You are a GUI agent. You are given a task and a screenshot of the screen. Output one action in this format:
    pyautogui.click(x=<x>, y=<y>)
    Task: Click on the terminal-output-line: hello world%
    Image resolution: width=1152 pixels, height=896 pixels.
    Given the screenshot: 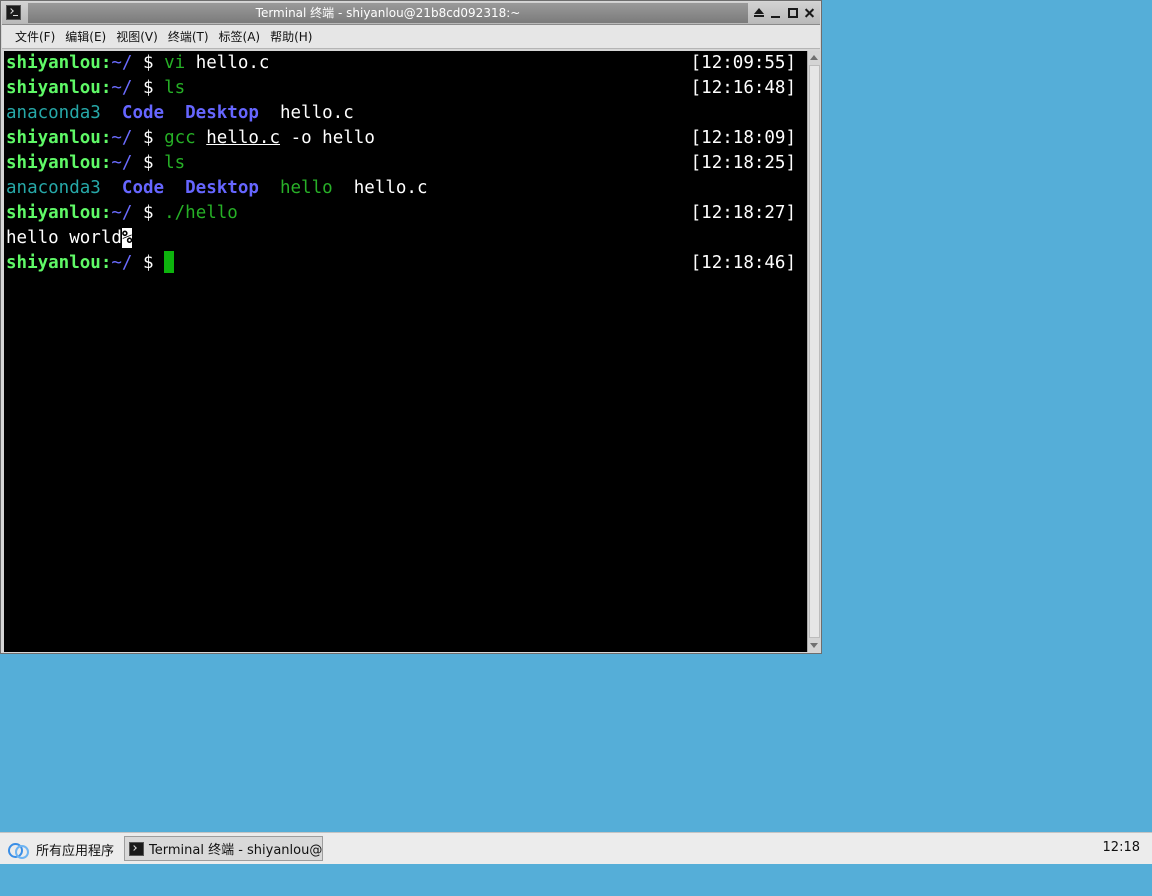 What is the action you would take?
    pyautogui.click(x=405, y=238)
    